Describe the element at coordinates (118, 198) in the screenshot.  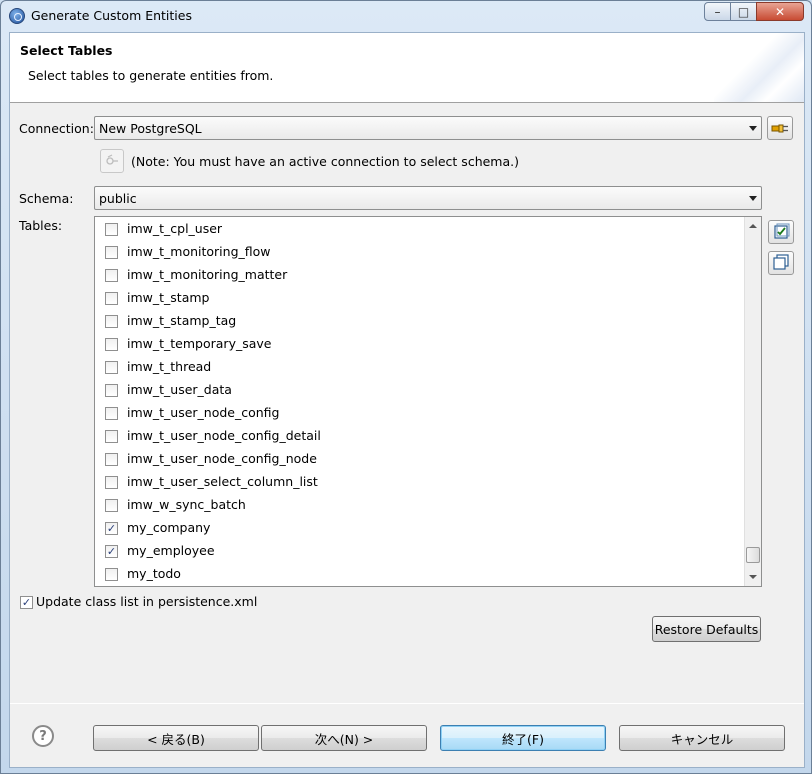
I see `schema-value: public` at that location.